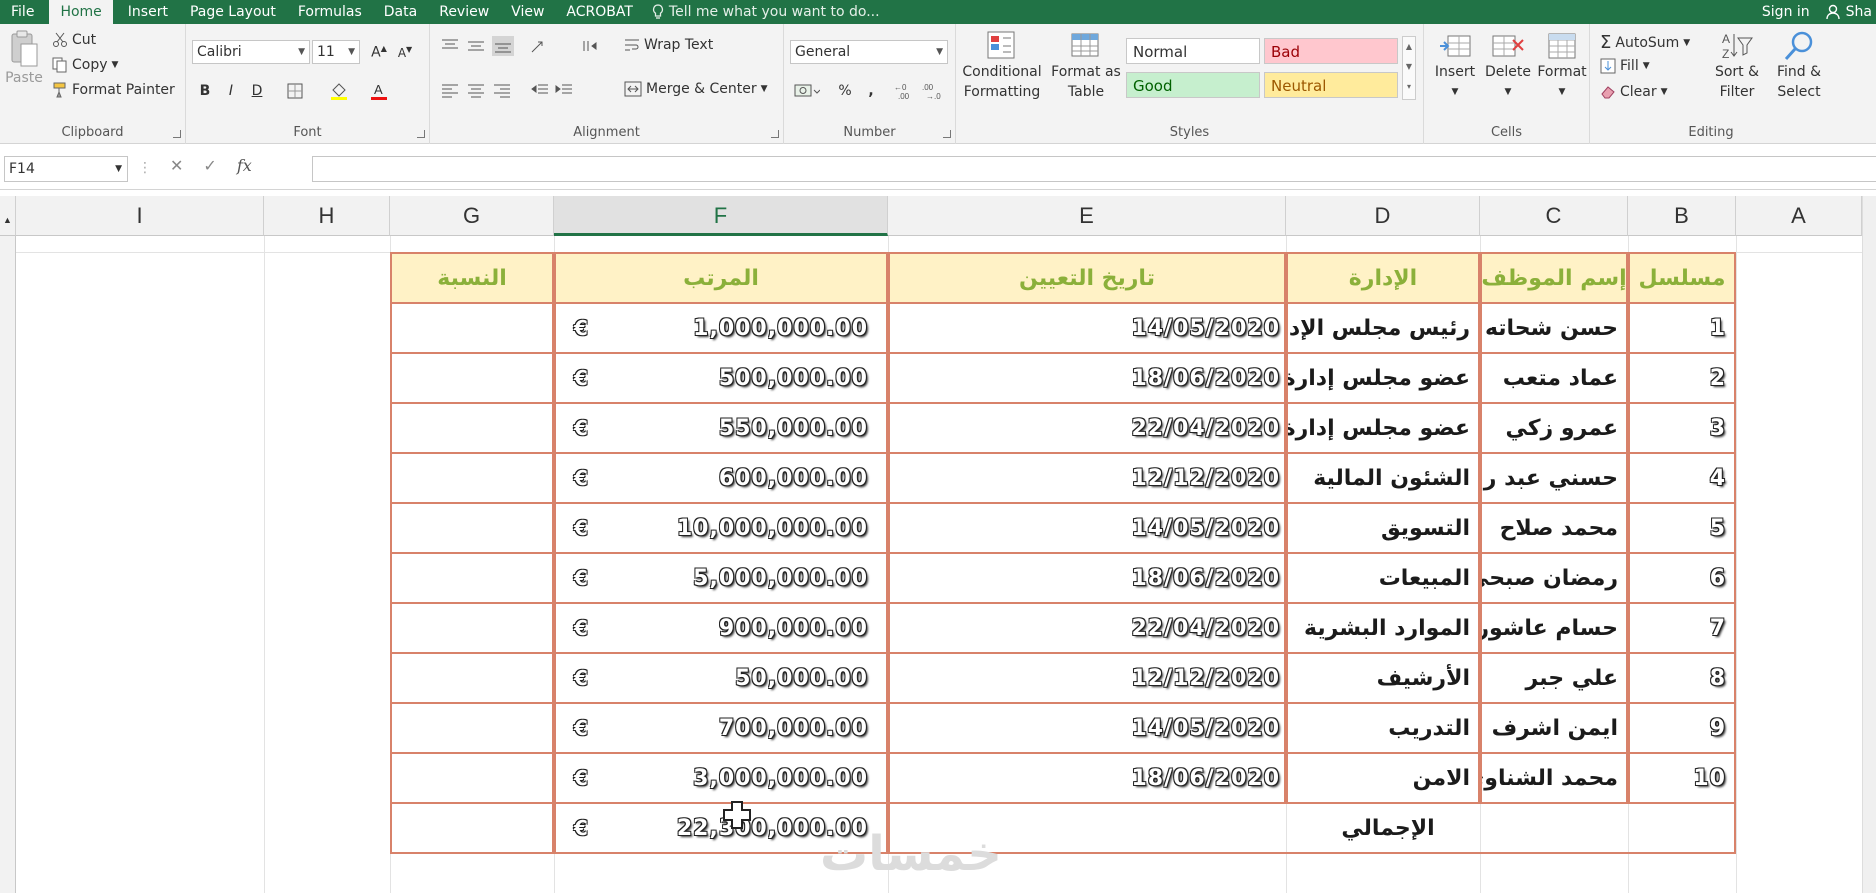 This screenshot has width=1876, height=893. I want to click on copy-button: Copy ▼, so click(85, 65).